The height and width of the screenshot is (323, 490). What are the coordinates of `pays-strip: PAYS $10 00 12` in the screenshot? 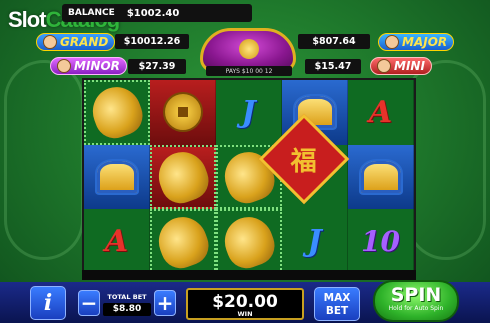 It's located at (249, 71).